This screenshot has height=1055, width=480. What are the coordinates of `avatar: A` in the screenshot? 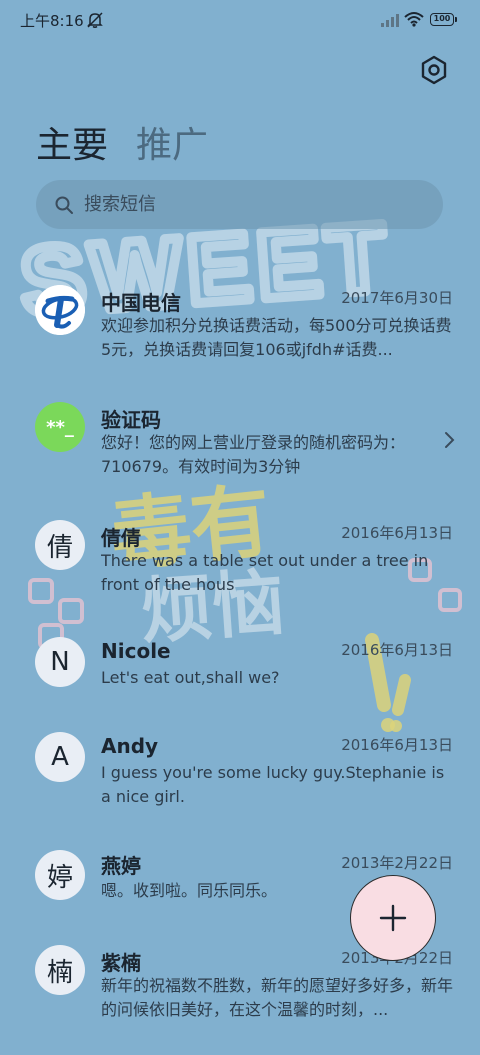 It's located at (60, 757).